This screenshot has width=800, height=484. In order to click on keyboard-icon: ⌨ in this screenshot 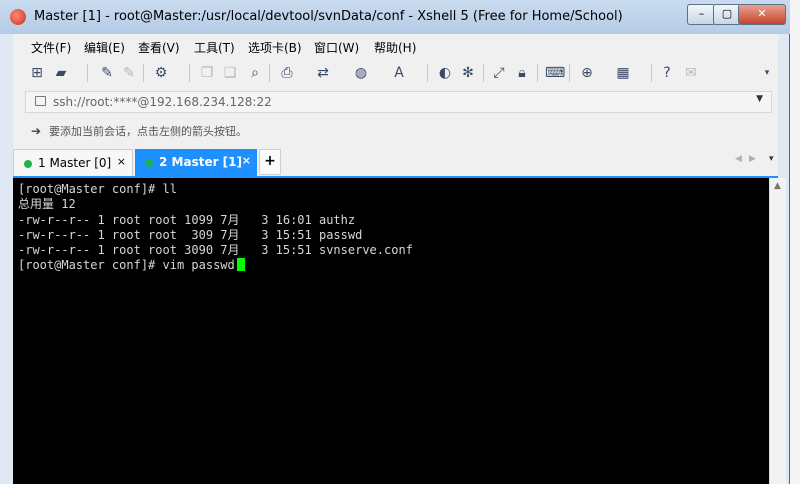, I will do `click(555, 73)`.